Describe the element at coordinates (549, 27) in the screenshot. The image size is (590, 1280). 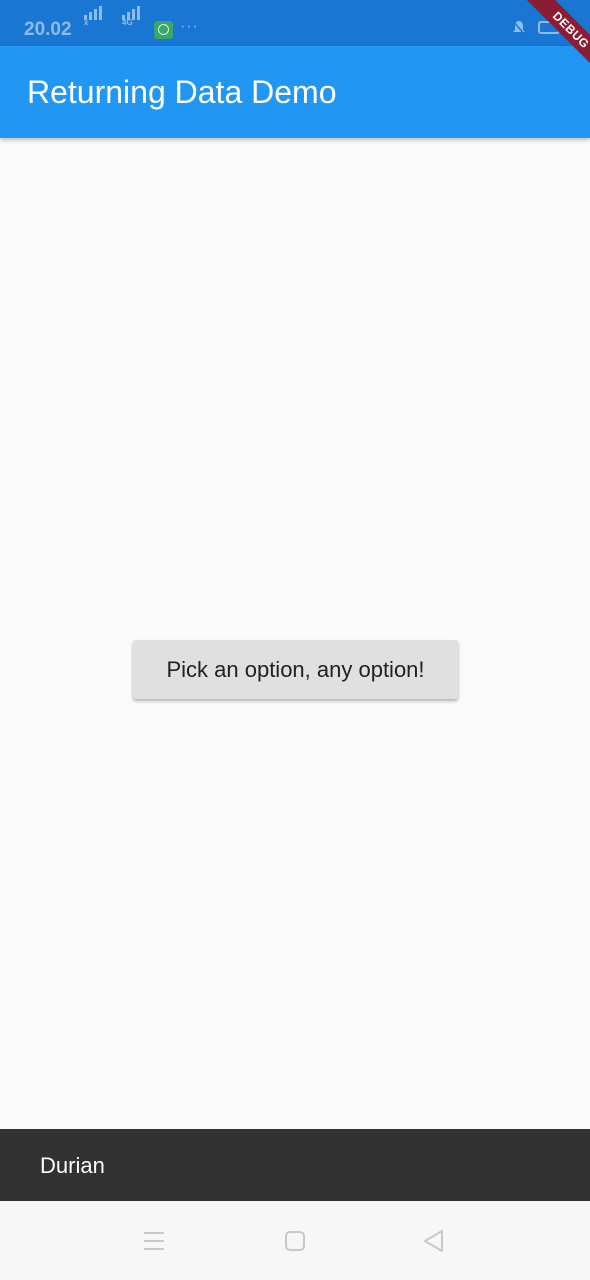
I see `battery-icon` at that location.